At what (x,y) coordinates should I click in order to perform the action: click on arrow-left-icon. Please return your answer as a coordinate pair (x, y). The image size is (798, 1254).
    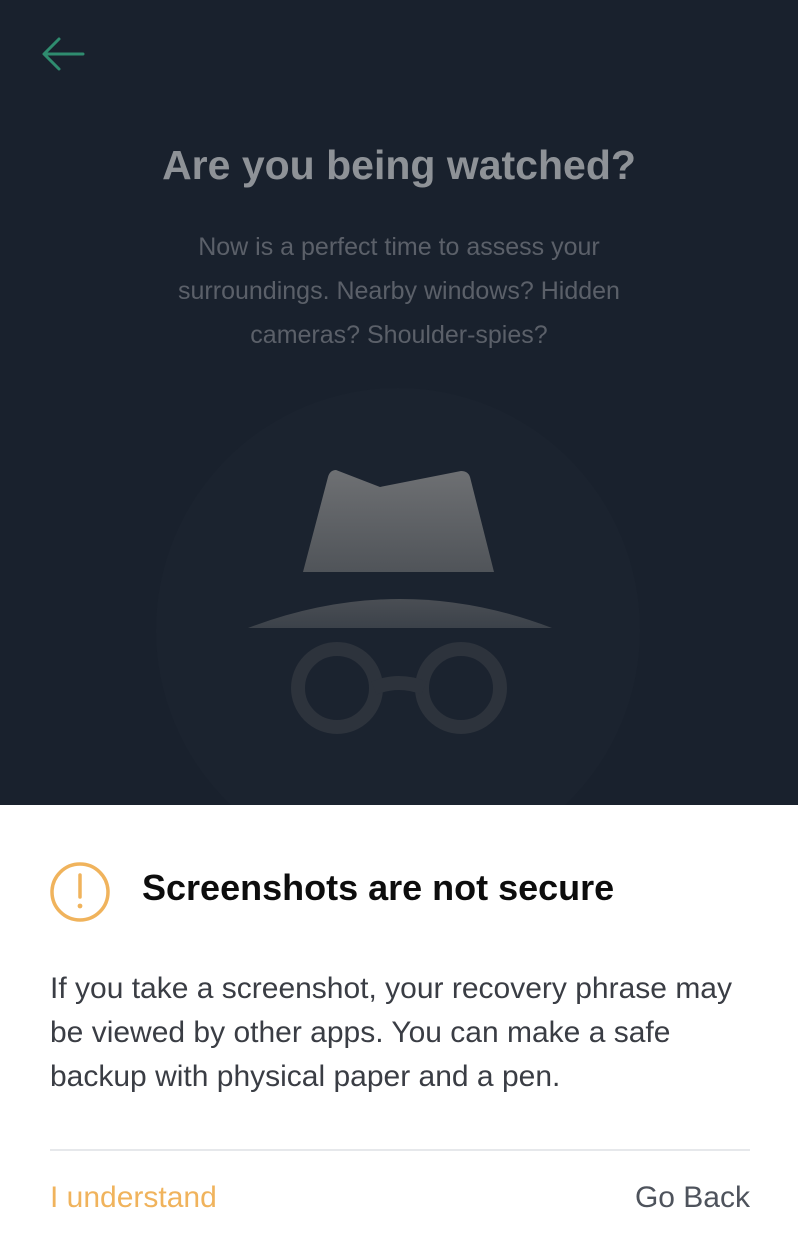
    Looking at the image, I should click on (63, 54).